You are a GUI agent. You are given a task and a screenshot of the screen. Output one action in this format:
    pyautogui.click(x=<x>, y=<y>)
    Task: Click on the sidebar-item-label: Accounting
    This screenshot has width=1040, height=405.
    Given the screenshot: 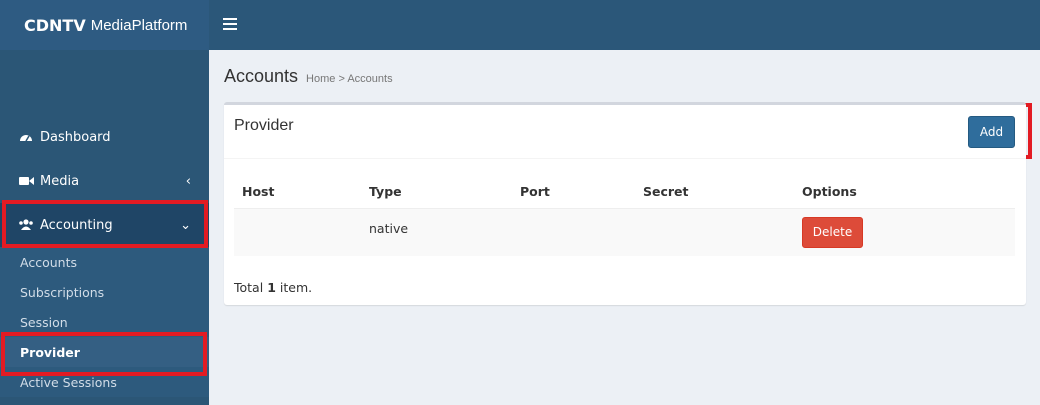 What is the action you would take?
    pyautogui.click(x=76, y=225)
    